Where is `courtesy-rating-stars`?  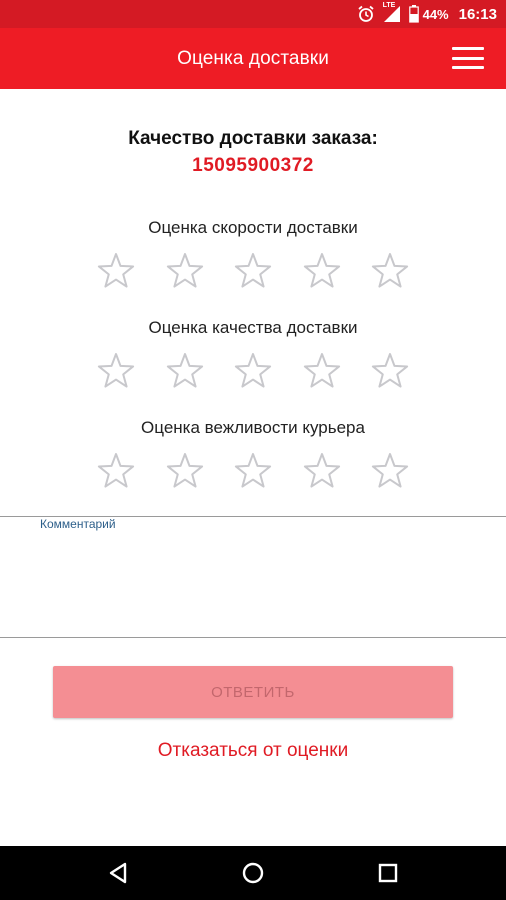 courtesy-rating-stars is located at coordinates (253, 471).